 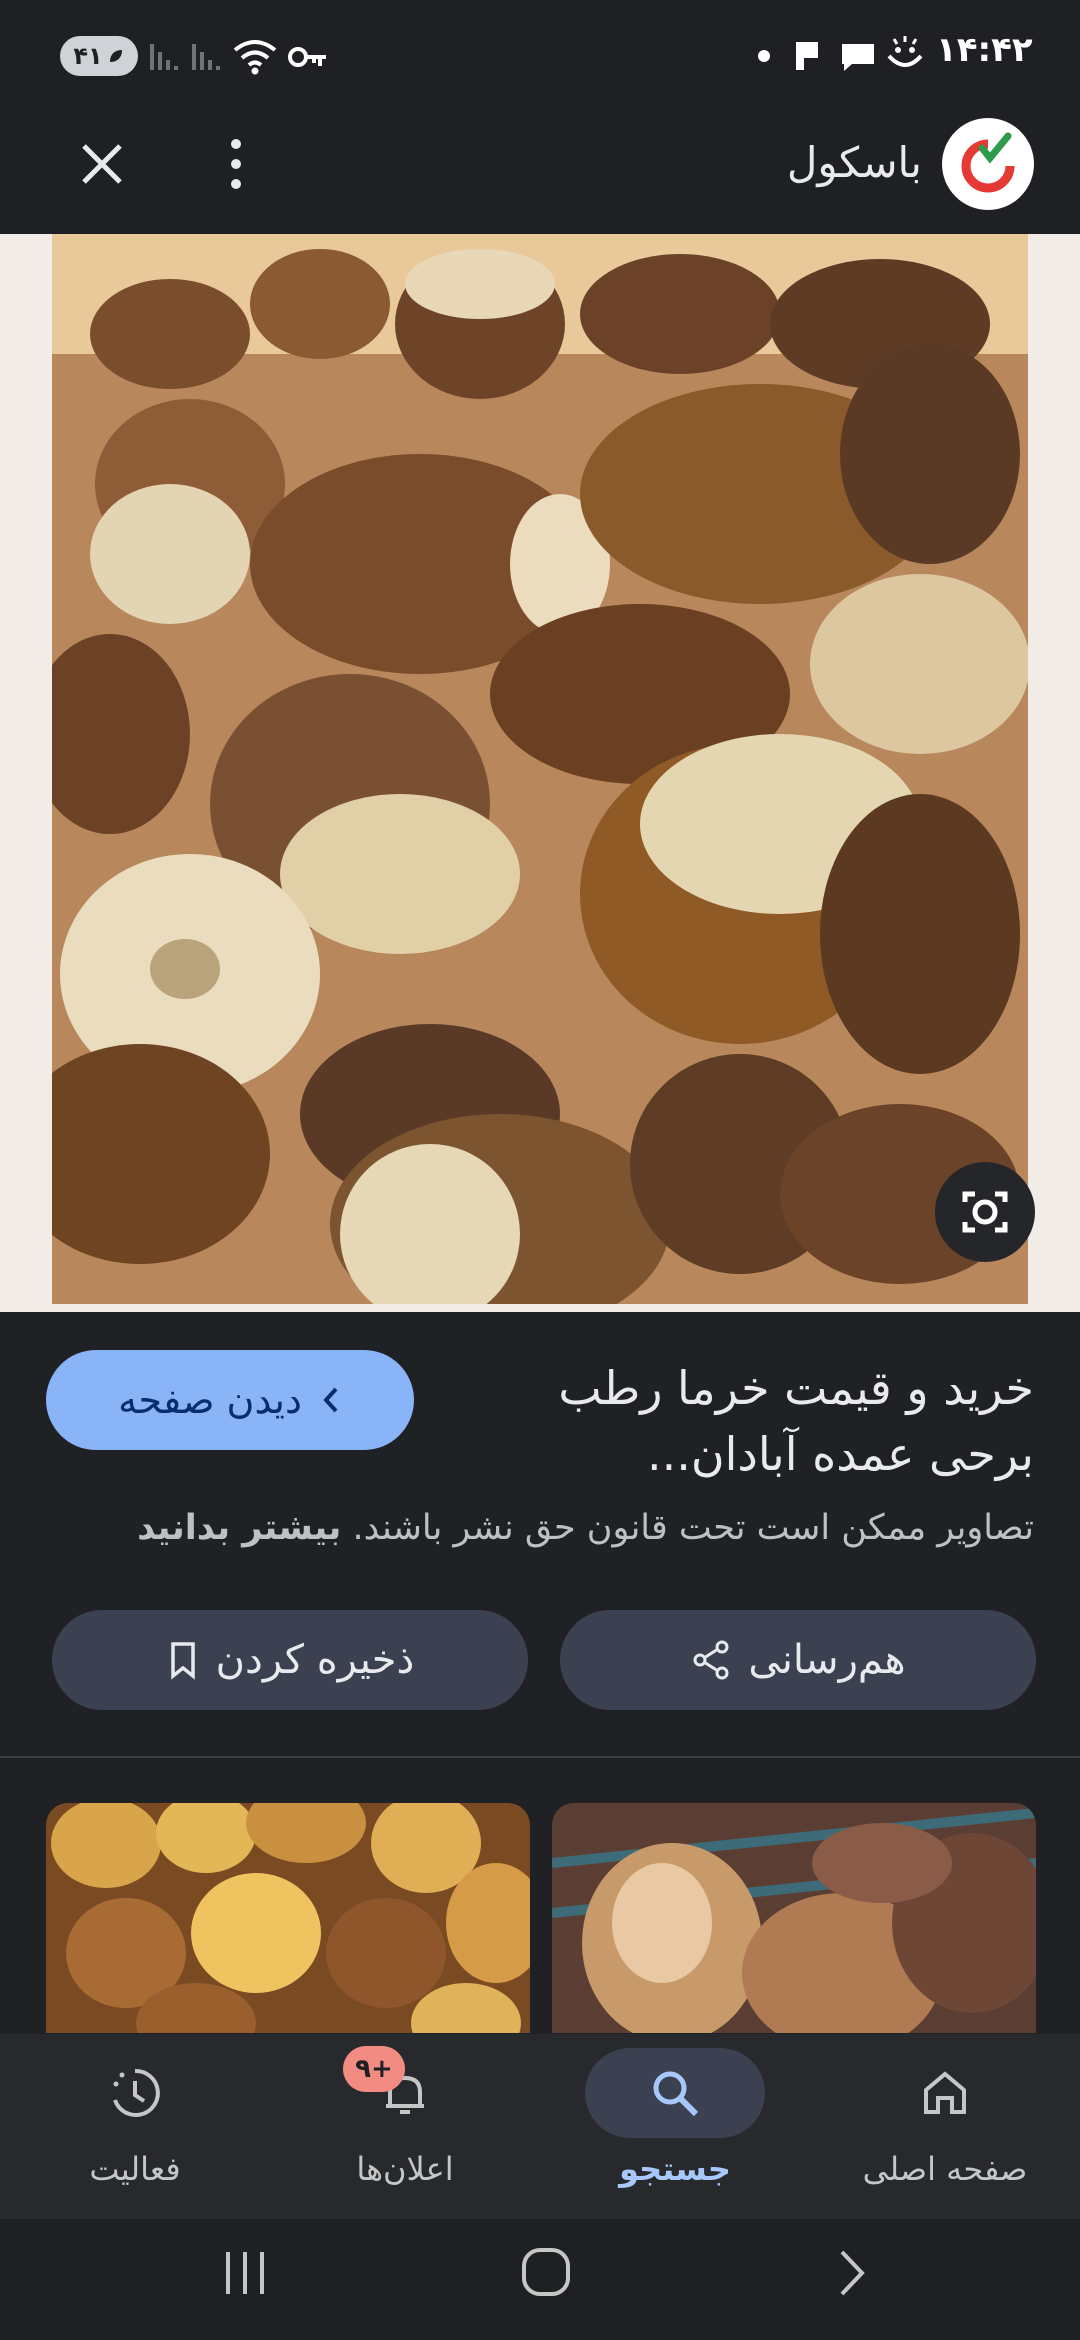 I want to click on nav-notifications: اعلان‌ها, so click(x=405, y=2126).